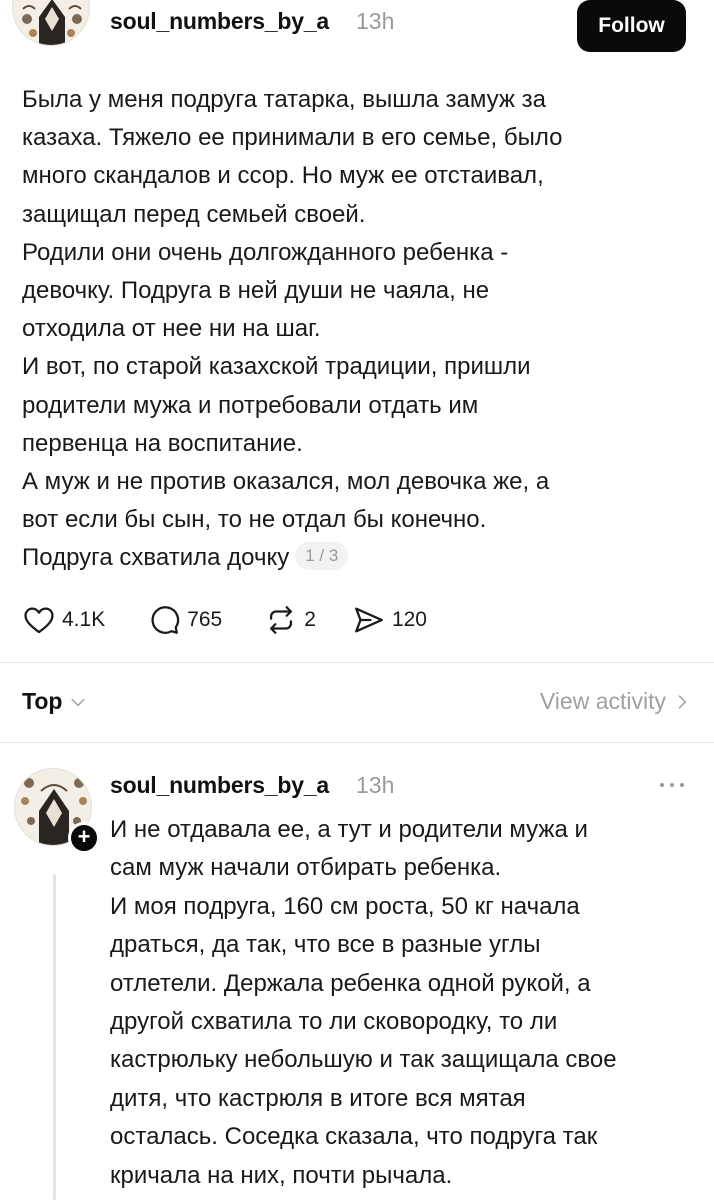 Image resolution: width=714 pixels, height=1200 pixels. I want to click on follow-button: Follow, so click(631, 26).